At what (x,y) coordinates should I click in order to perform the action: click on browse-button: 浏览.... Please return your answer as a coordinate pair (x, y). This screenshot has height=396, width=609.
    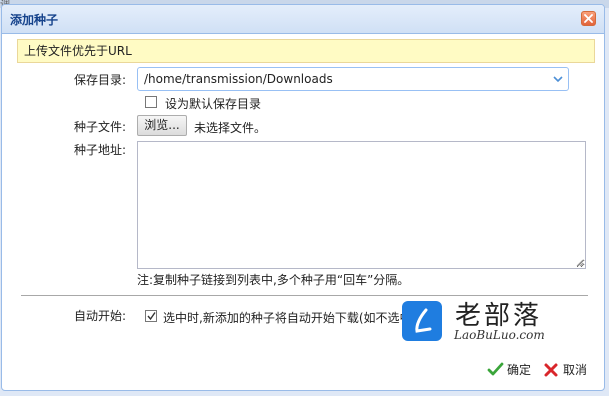
    Looking at the image, I should click on (162, 125).